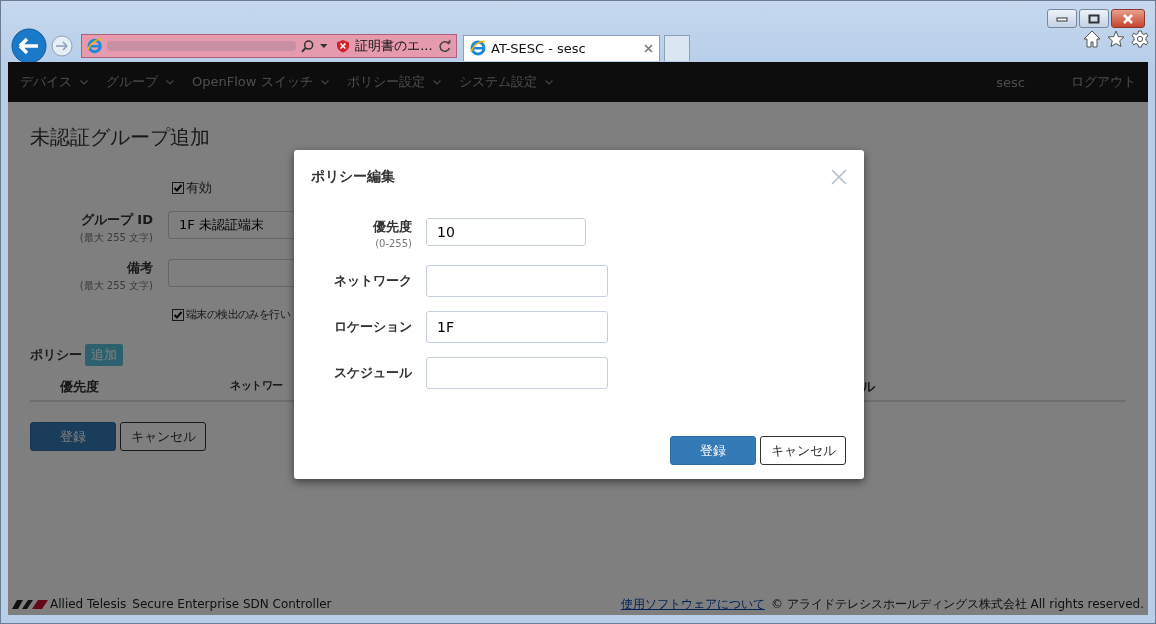 The height and width of the screenshot is (624, 1156). I want to click on section-label: ポリシー, so click(56, 355).